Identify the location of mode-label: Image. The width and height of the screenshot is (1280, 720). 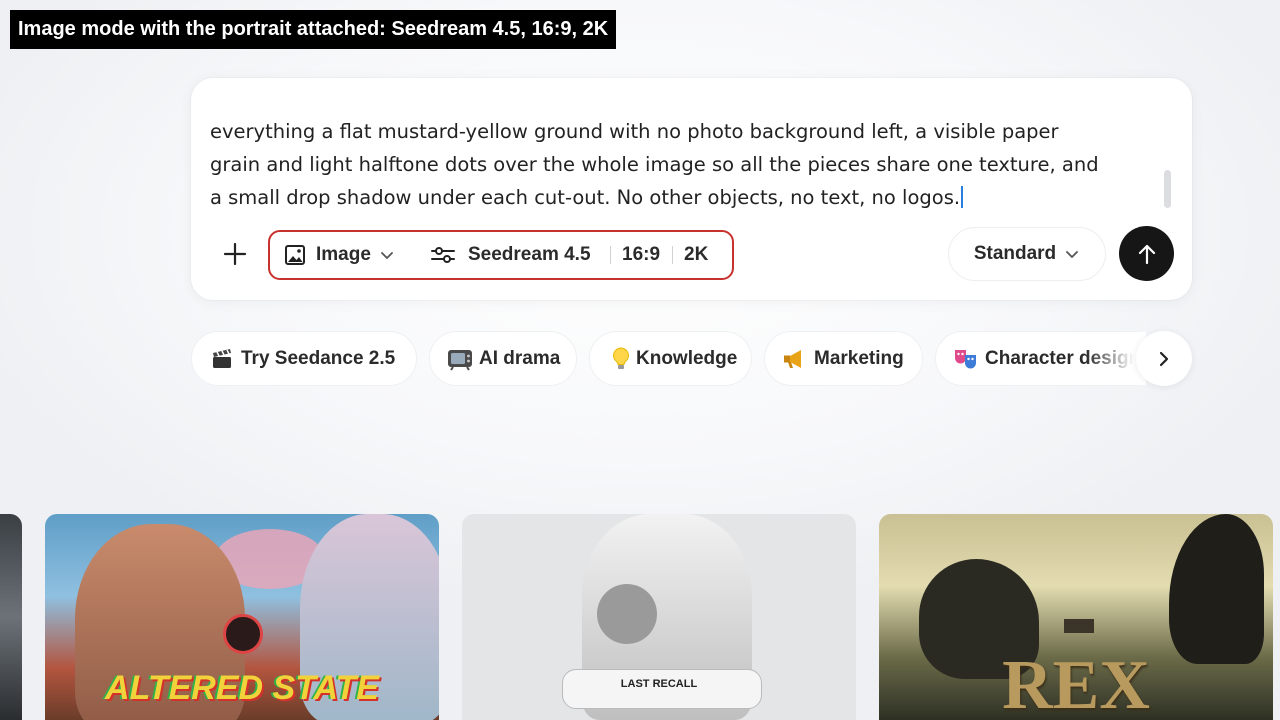
(343, 254).